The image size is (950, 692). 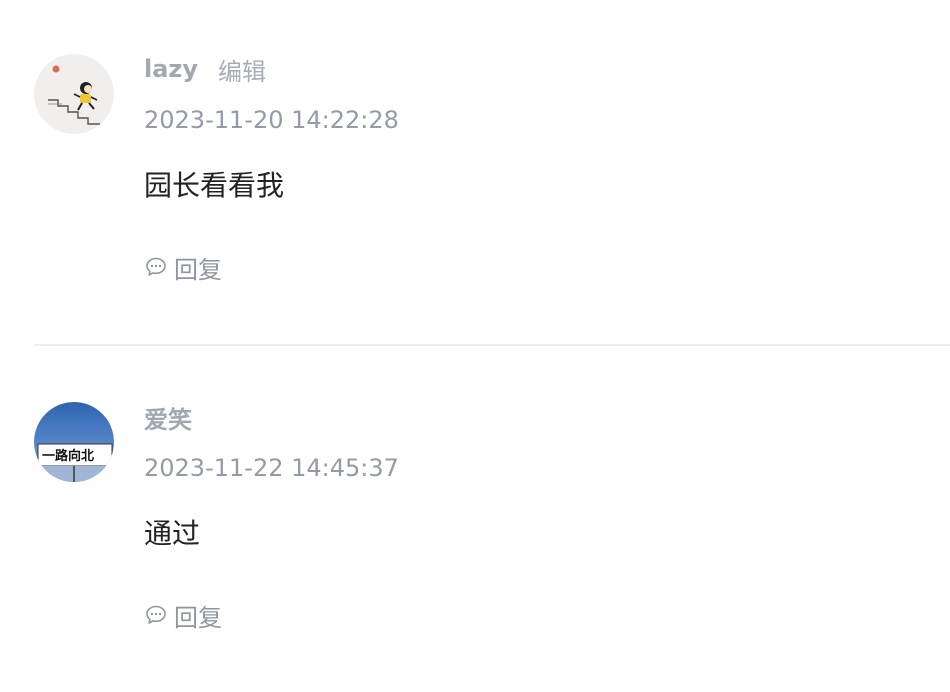 I want to click on cartoon-running-stairs-icon, so click(x=74, y=94).